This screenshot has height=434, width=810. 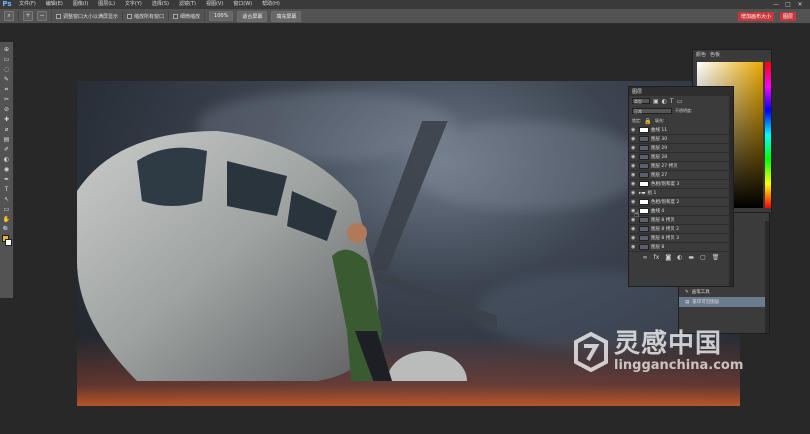 What do you see at coordinates (656, 101) in the screenshot?
I see `filter-pixel-icon: ▣` at bounding box center [656, 101].